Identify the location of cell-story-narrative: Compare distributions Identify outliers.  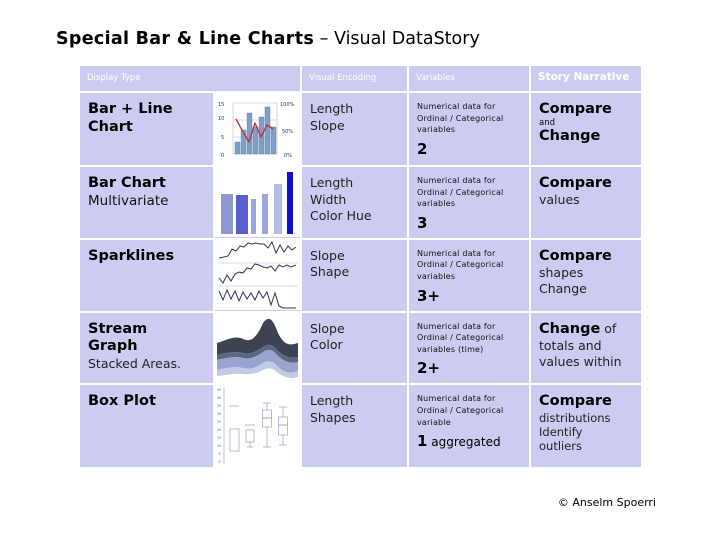
(586, 426).